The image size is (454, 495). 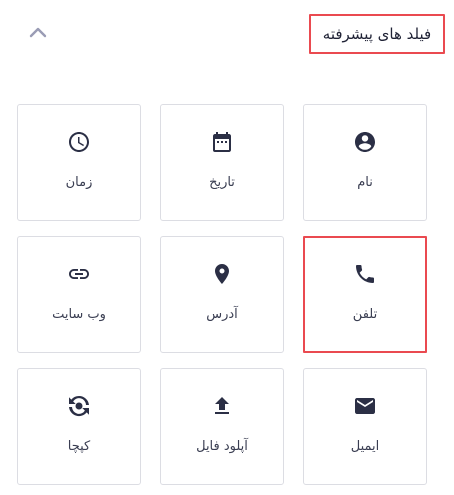 What do you see at coordinates (365, 314) in the screenshot?
I see `field-label: تلفن` at bounding box center [365, 314].